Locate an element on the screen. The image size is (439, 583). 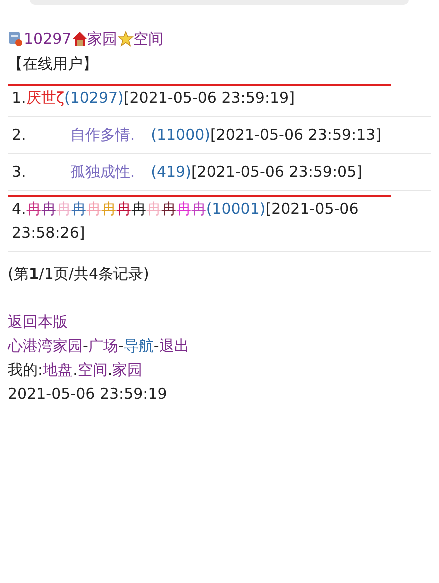
section-title: 【在线用户】 is located at coordinates (53, 64).